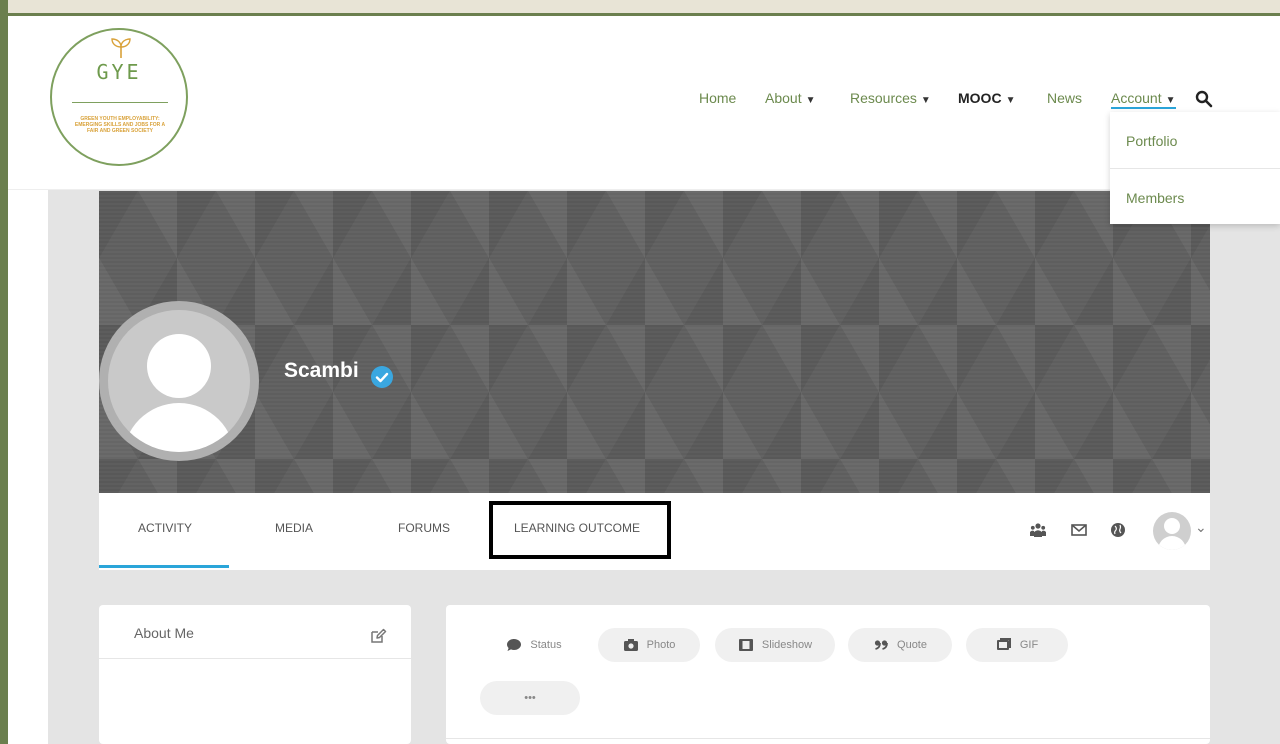 The height and width of the screenshot is (744, 1280). I want to click on sprout-icon, so click(121, 48).